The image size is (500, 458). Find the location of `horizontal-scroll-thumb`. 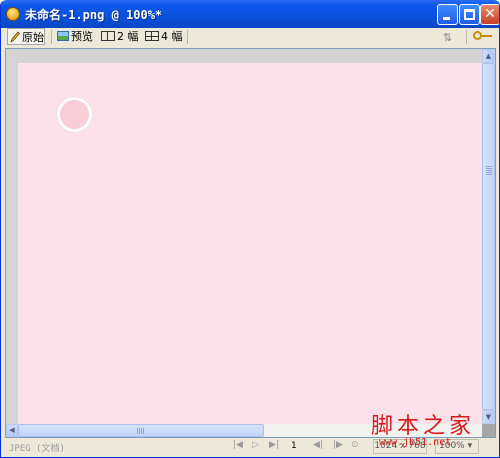

horizontal-scroll-thumb is located at coordinates (141, 430).